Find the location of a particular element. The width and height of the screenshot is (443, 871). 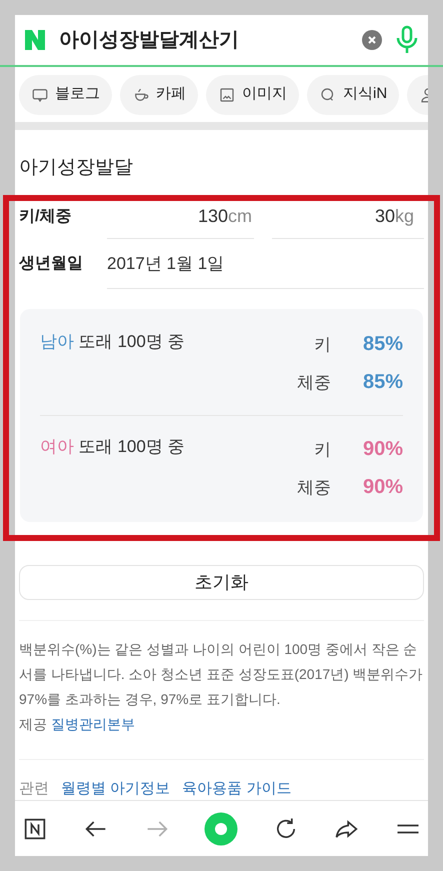

related-label: 관련 is located at coordinates (34, 788).